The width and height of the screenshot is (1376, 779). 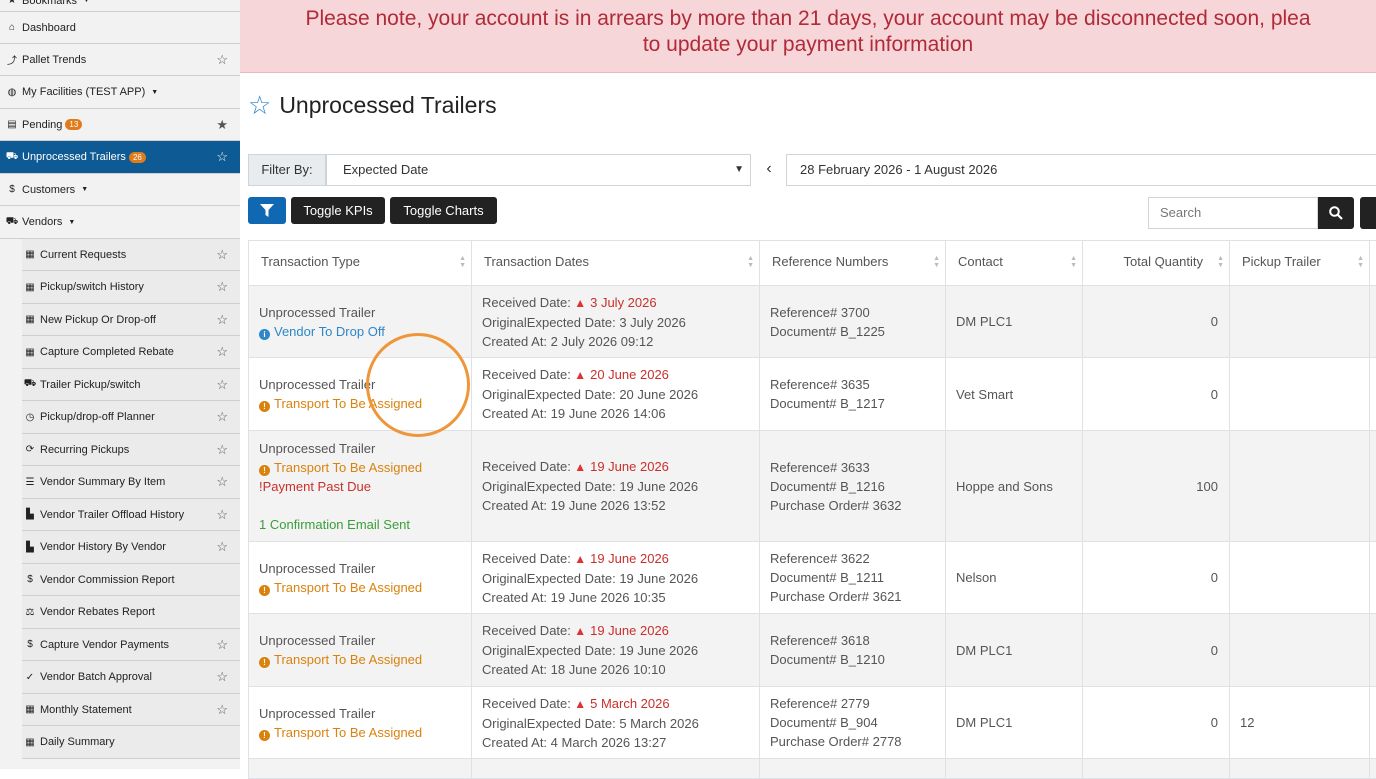 I want to click on filter-toggle-button, so click(x=267, y=210).